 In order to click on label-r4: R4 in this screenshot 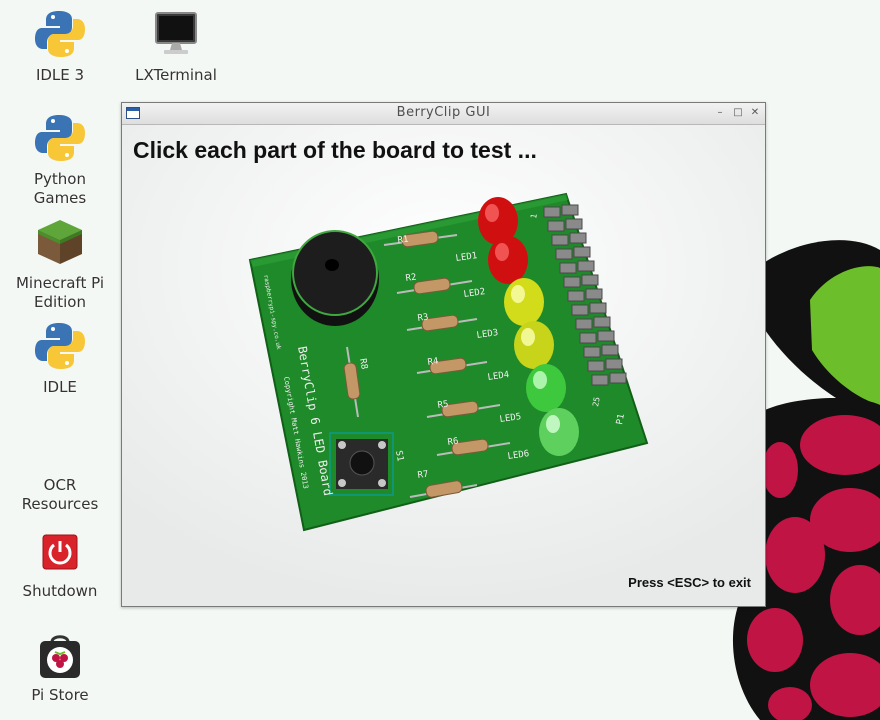, I will do `click(433, 362)`.